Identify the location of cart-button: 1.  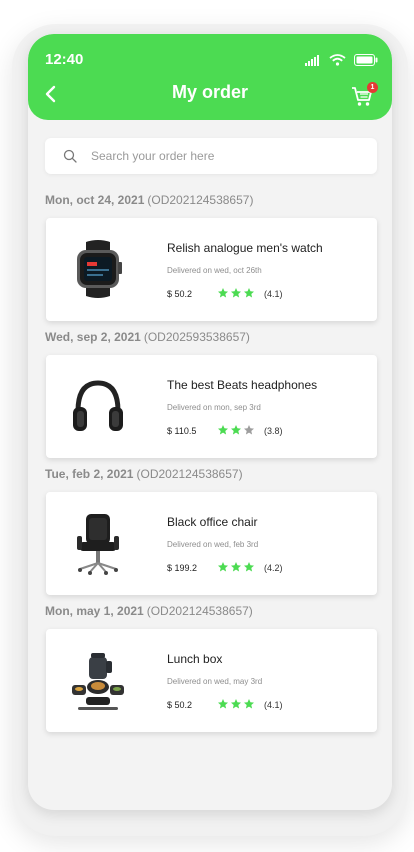
(364, 95).